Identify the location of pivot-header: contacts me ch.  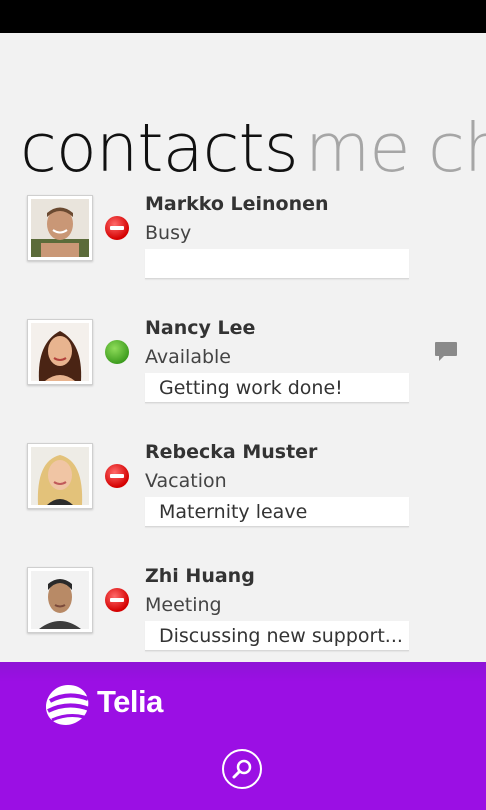
(243, 148).